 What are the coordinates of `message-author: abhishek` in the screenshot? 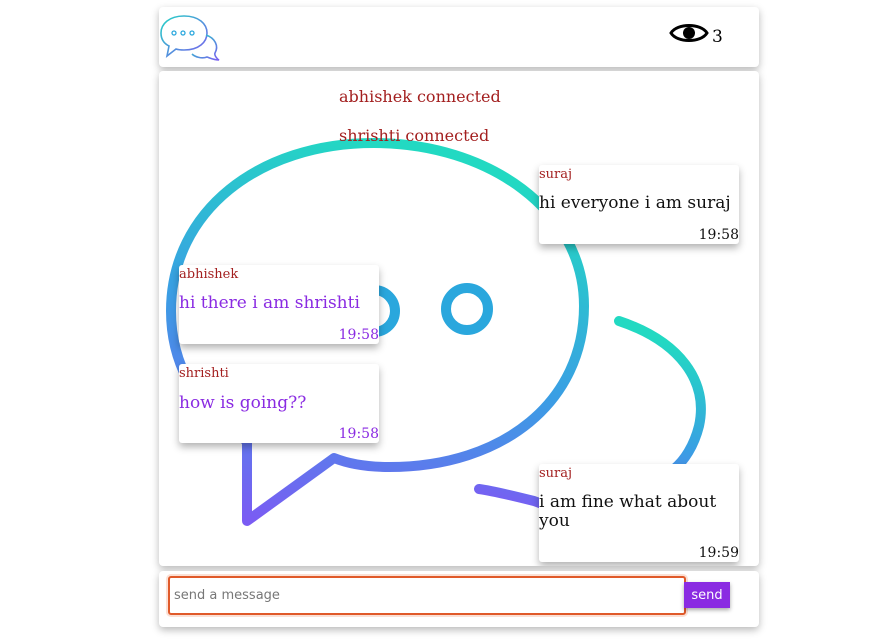 It's located at (209, 274).